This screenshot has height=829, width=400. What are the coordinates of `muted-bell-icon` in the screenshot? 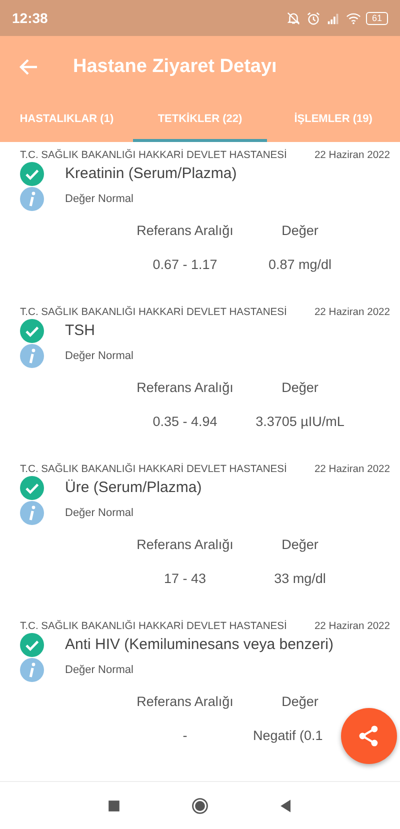 It's located at (293, 18).